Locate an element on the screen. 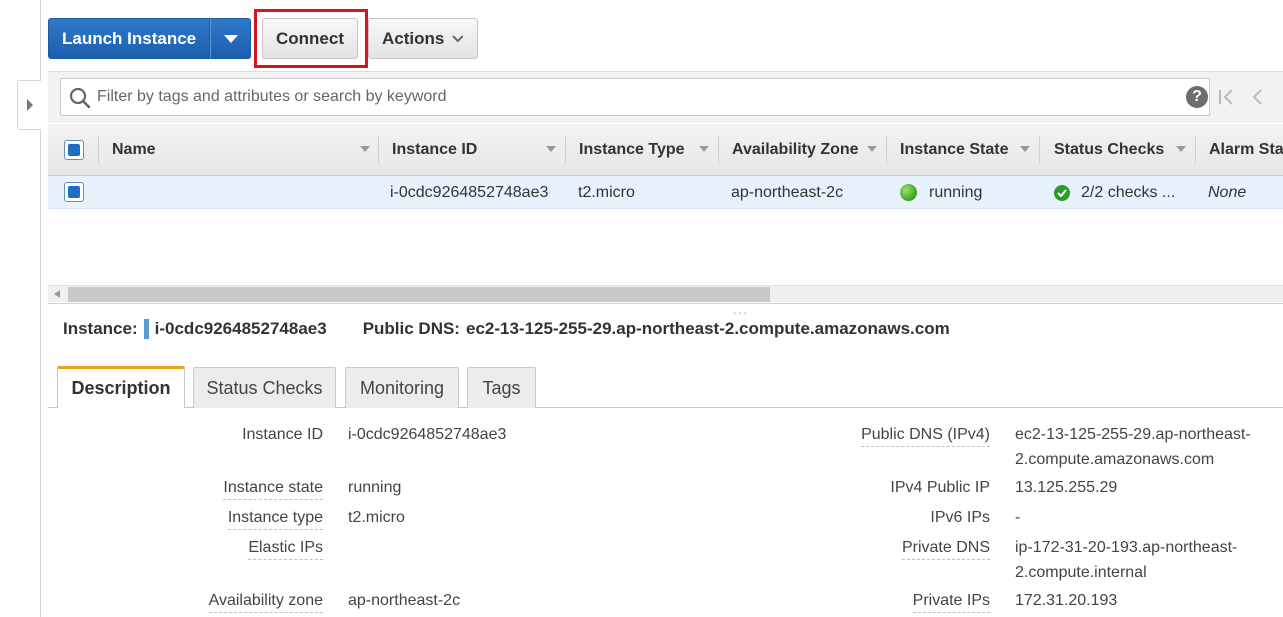 The image size is (1283, 617). cell-alarm-status: None is located at coordinates (1227, 192).